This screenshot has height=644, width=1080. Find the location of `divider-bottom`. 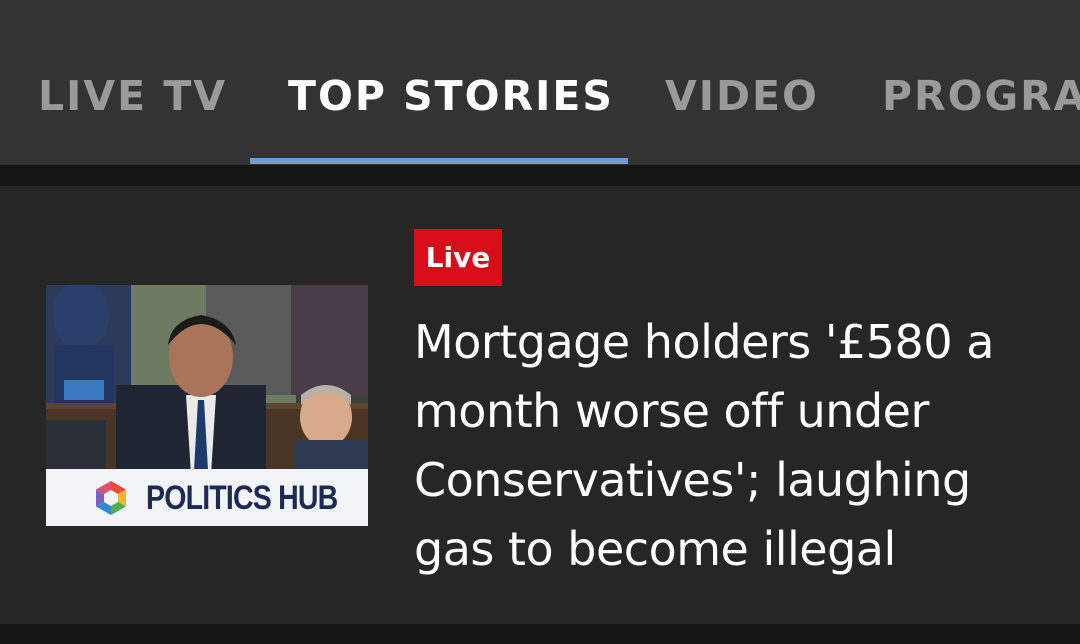

divider-bottom is located at coordinates (540, 634).